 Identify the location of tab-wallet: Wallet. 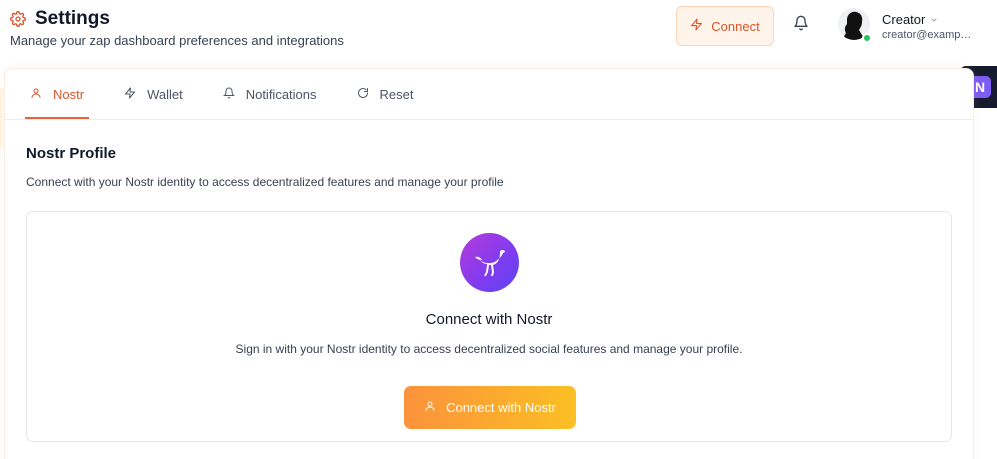
(153, 94).